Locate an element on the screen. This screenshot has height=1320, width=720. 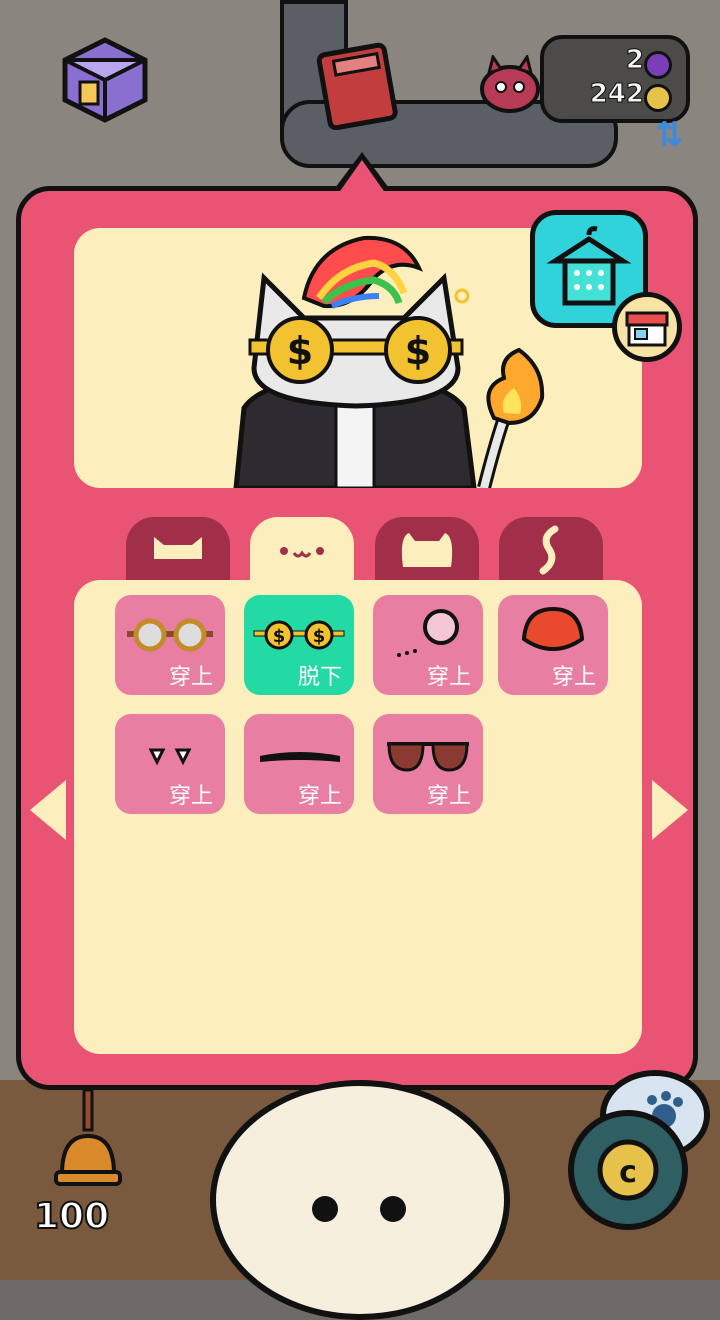
aviator-sunglasses-icon is located at coordinates (428, 757).